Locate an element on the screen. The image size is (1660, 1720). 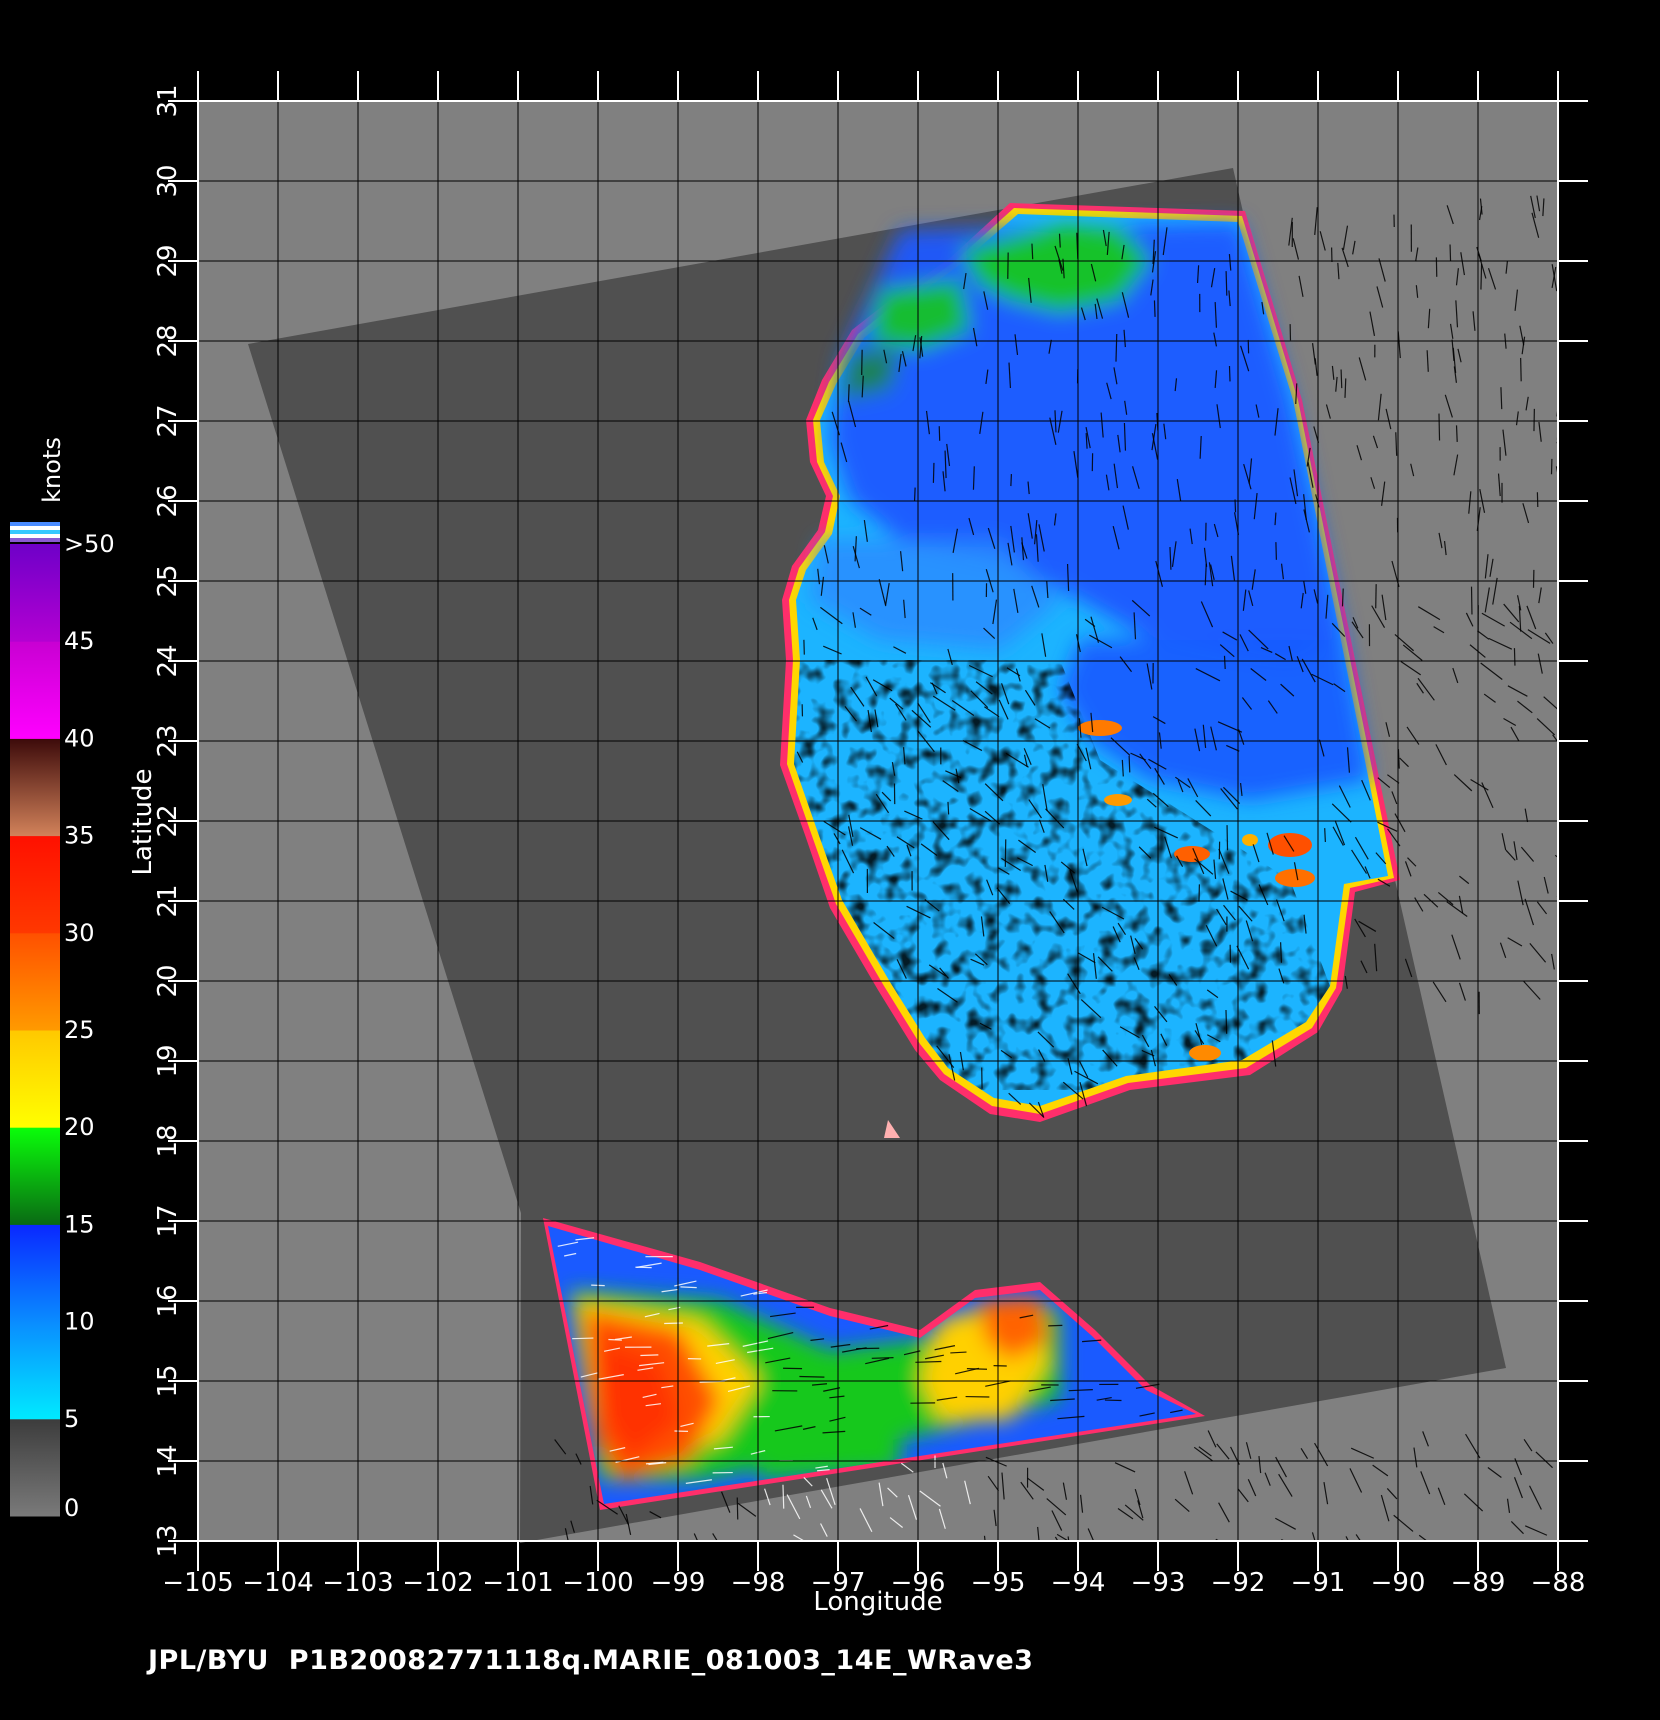
lon-tick-label: −92 is located at coordinates (1238, 1583).